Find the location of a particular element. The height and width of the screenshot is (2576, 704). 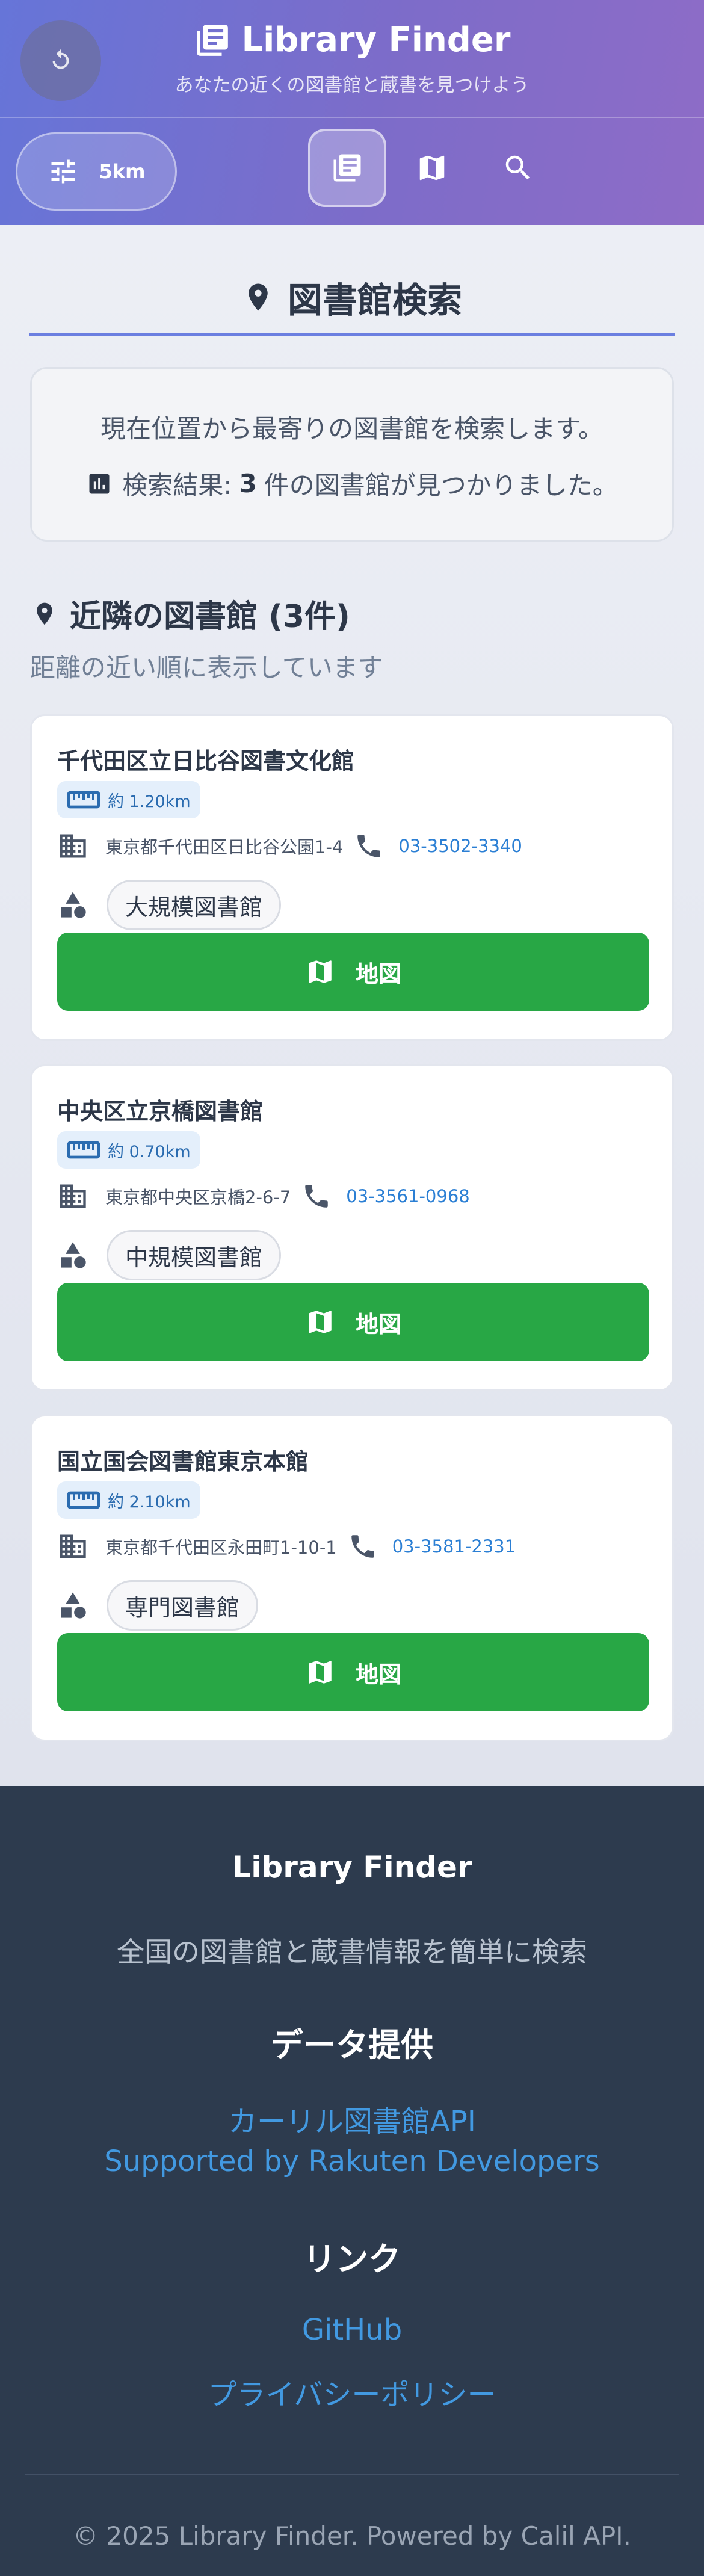

footer-link-rakuten: Supported by Rakuten Developers is located at coordinates (352, 2161).